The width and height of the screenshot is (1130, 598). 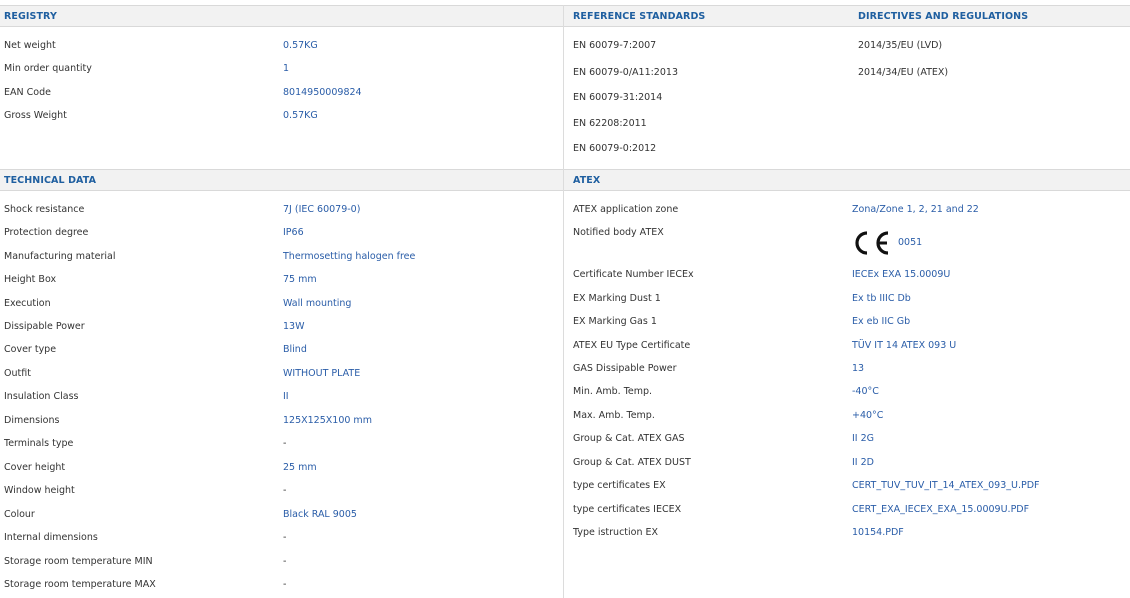 What do you see at coordinates (48, 68) in the screenshot?
I see `row-label: Min order quantity` at bounding box center [48, 68].